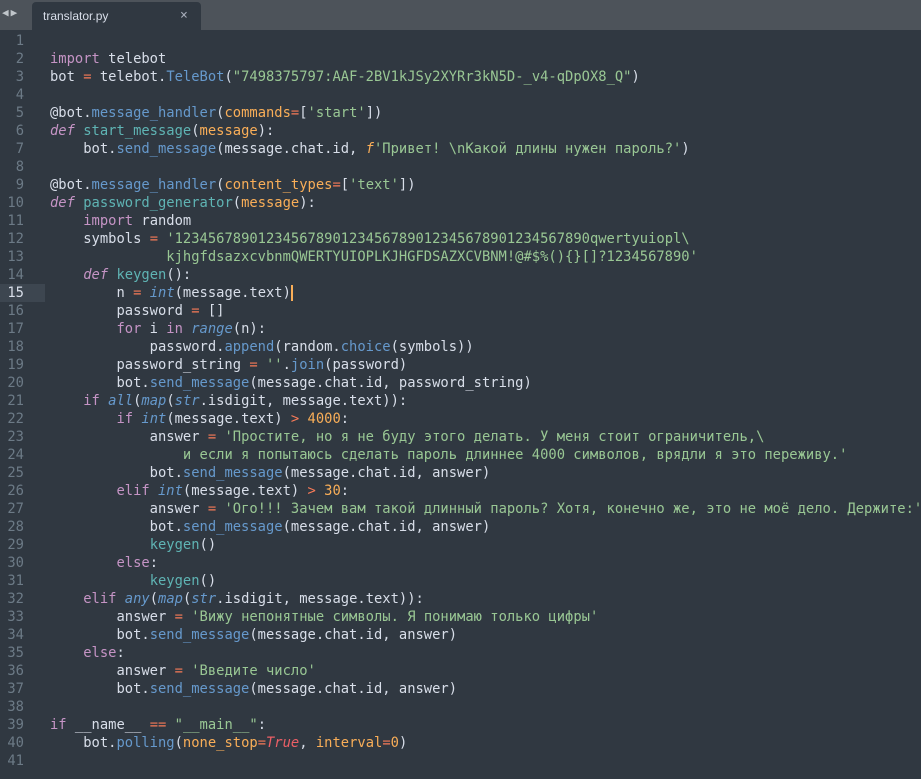  Describe the element at coordinates (345, 419) in the screenshot. I see `code-token: :` at that location.